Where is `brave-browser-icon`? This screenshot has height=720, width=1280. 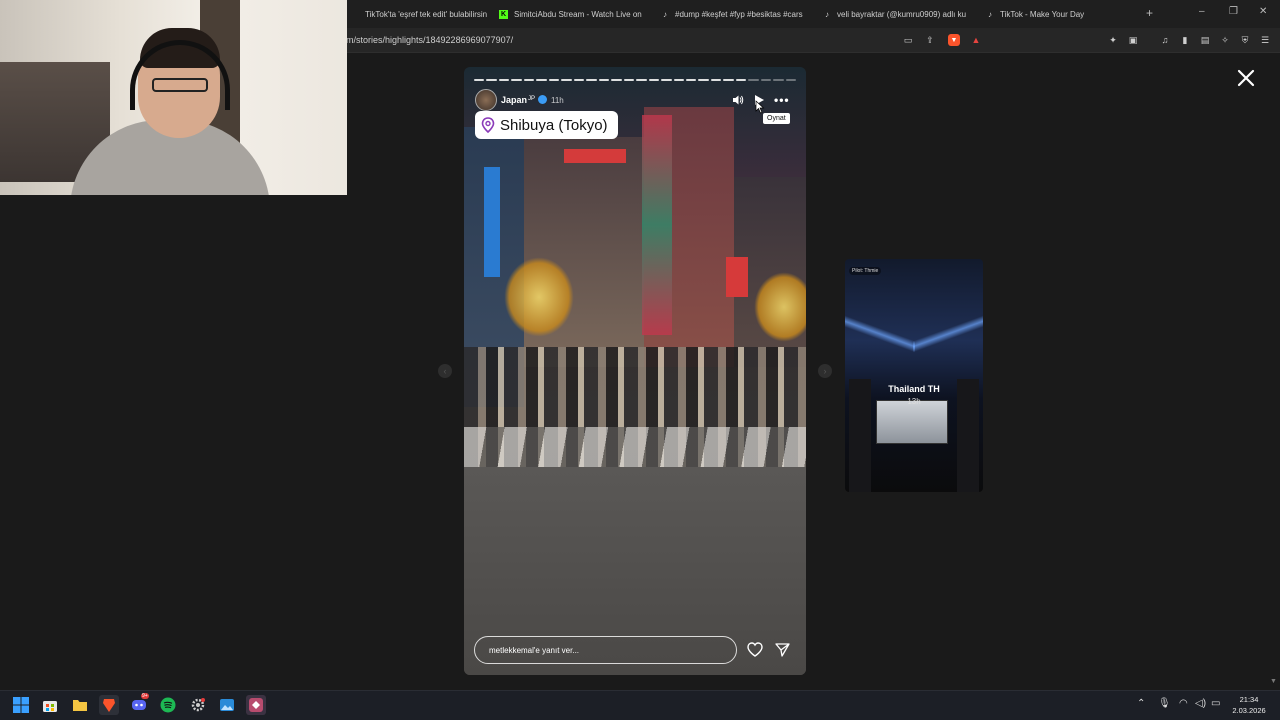 brave-browser-icon is located at coordinates (109, 705).